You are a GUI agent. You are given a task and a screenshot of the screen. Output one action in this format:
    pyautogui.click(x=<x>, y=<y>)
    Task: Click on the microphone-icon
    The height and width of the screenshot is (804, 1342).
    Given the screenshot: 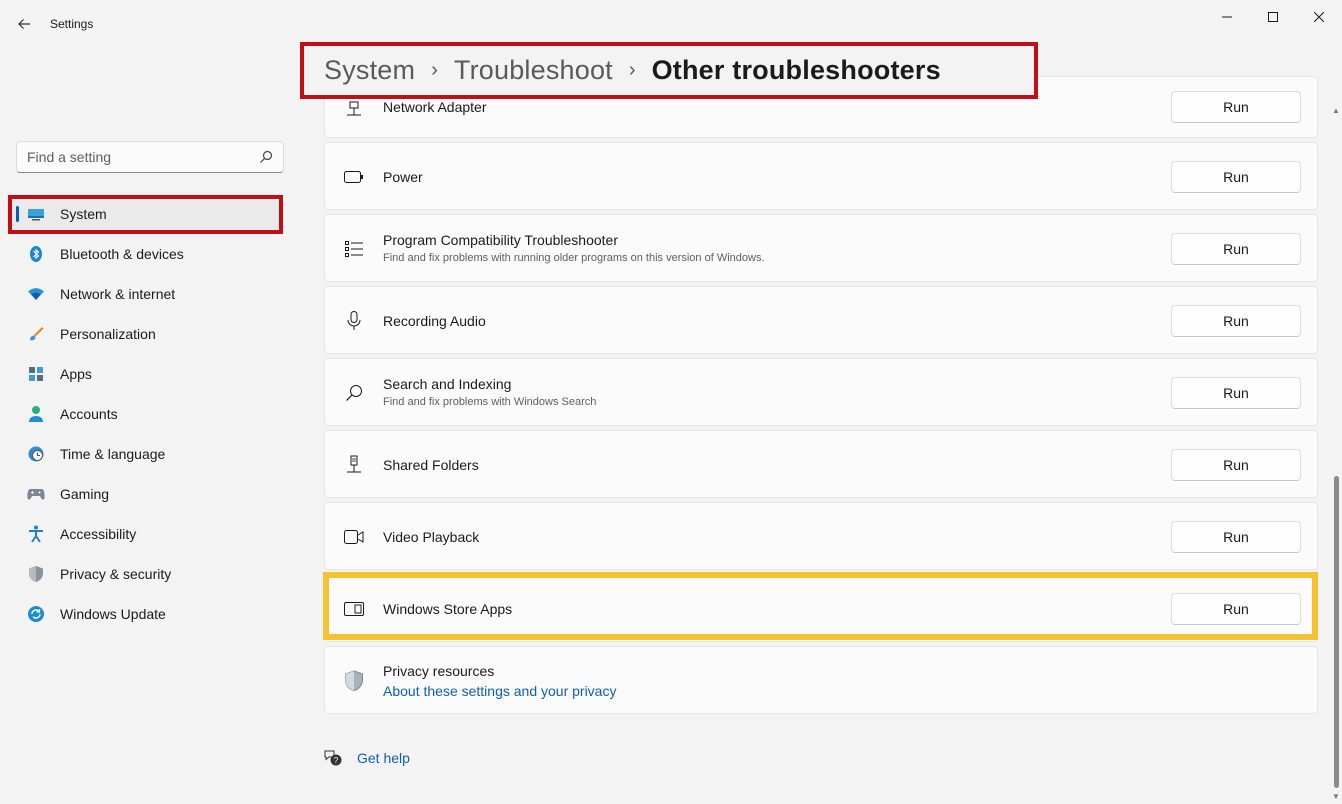 What is the action you would take?
    pyautogui.click(x=354, y=321)
    